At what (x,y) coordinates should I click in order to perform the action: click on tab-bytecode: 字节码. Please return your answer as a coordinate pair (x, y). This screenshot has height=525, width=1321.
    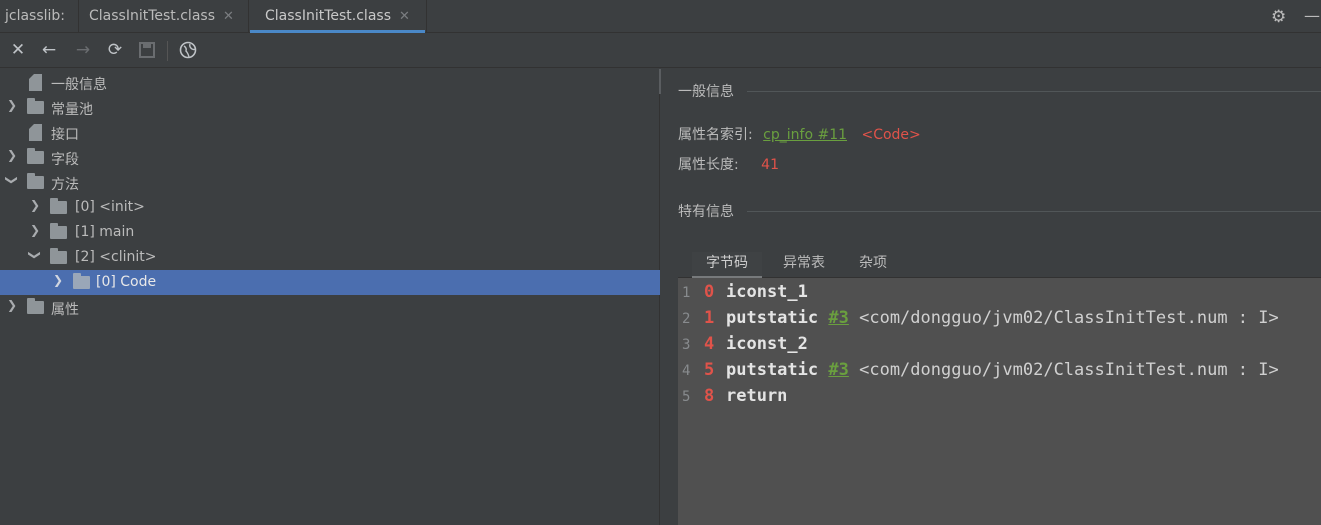
    Looking at the image, I should click on (727, 265).